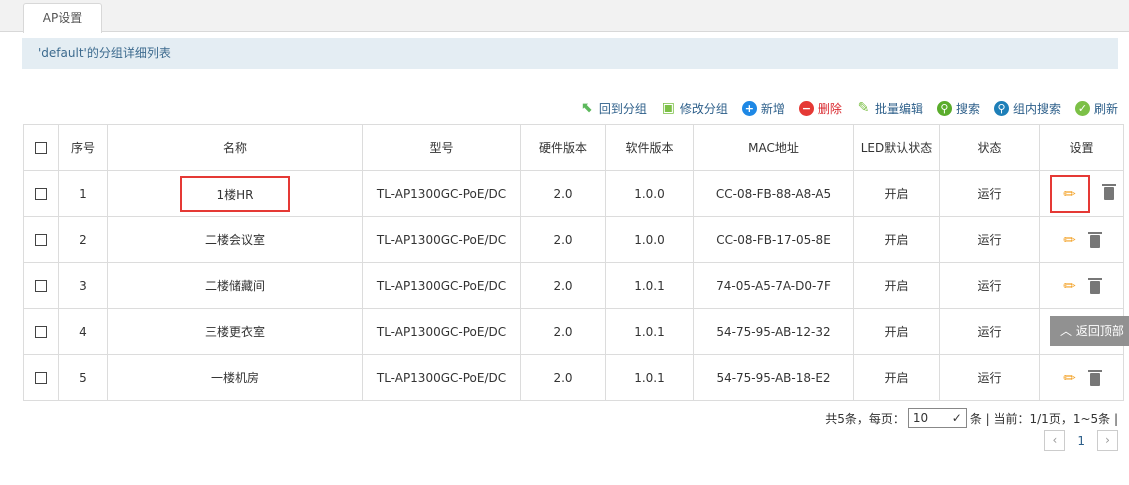 This screenshot has width=1129, height=485. What do you see at coordinates (1107, 440) in the screenshot?
I see `next-page-button: ›` at bounding box center [1107, 440].